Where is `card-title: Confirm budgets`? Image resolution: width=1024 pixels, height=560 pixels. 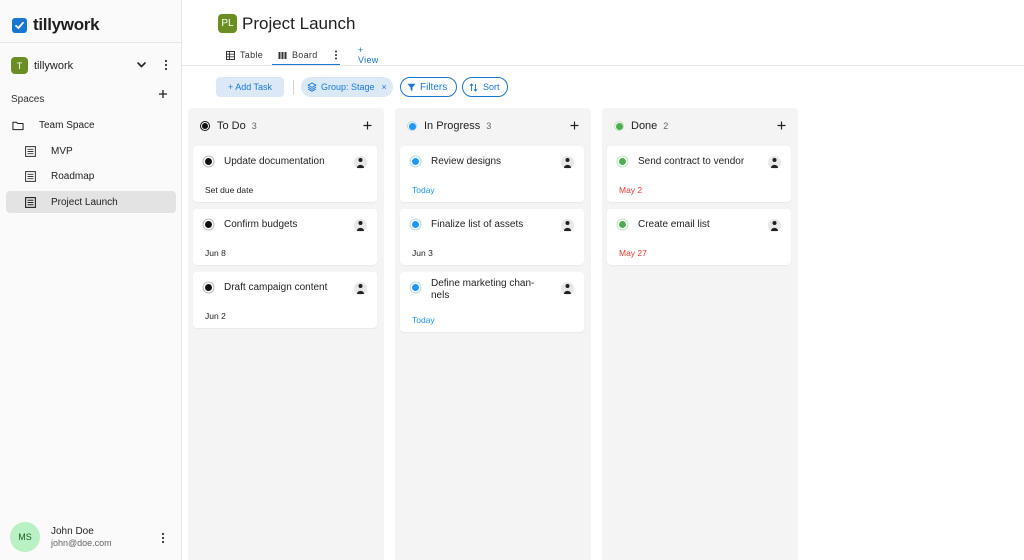 card-title: Confirm budgets is located at coordinates (261, 224).